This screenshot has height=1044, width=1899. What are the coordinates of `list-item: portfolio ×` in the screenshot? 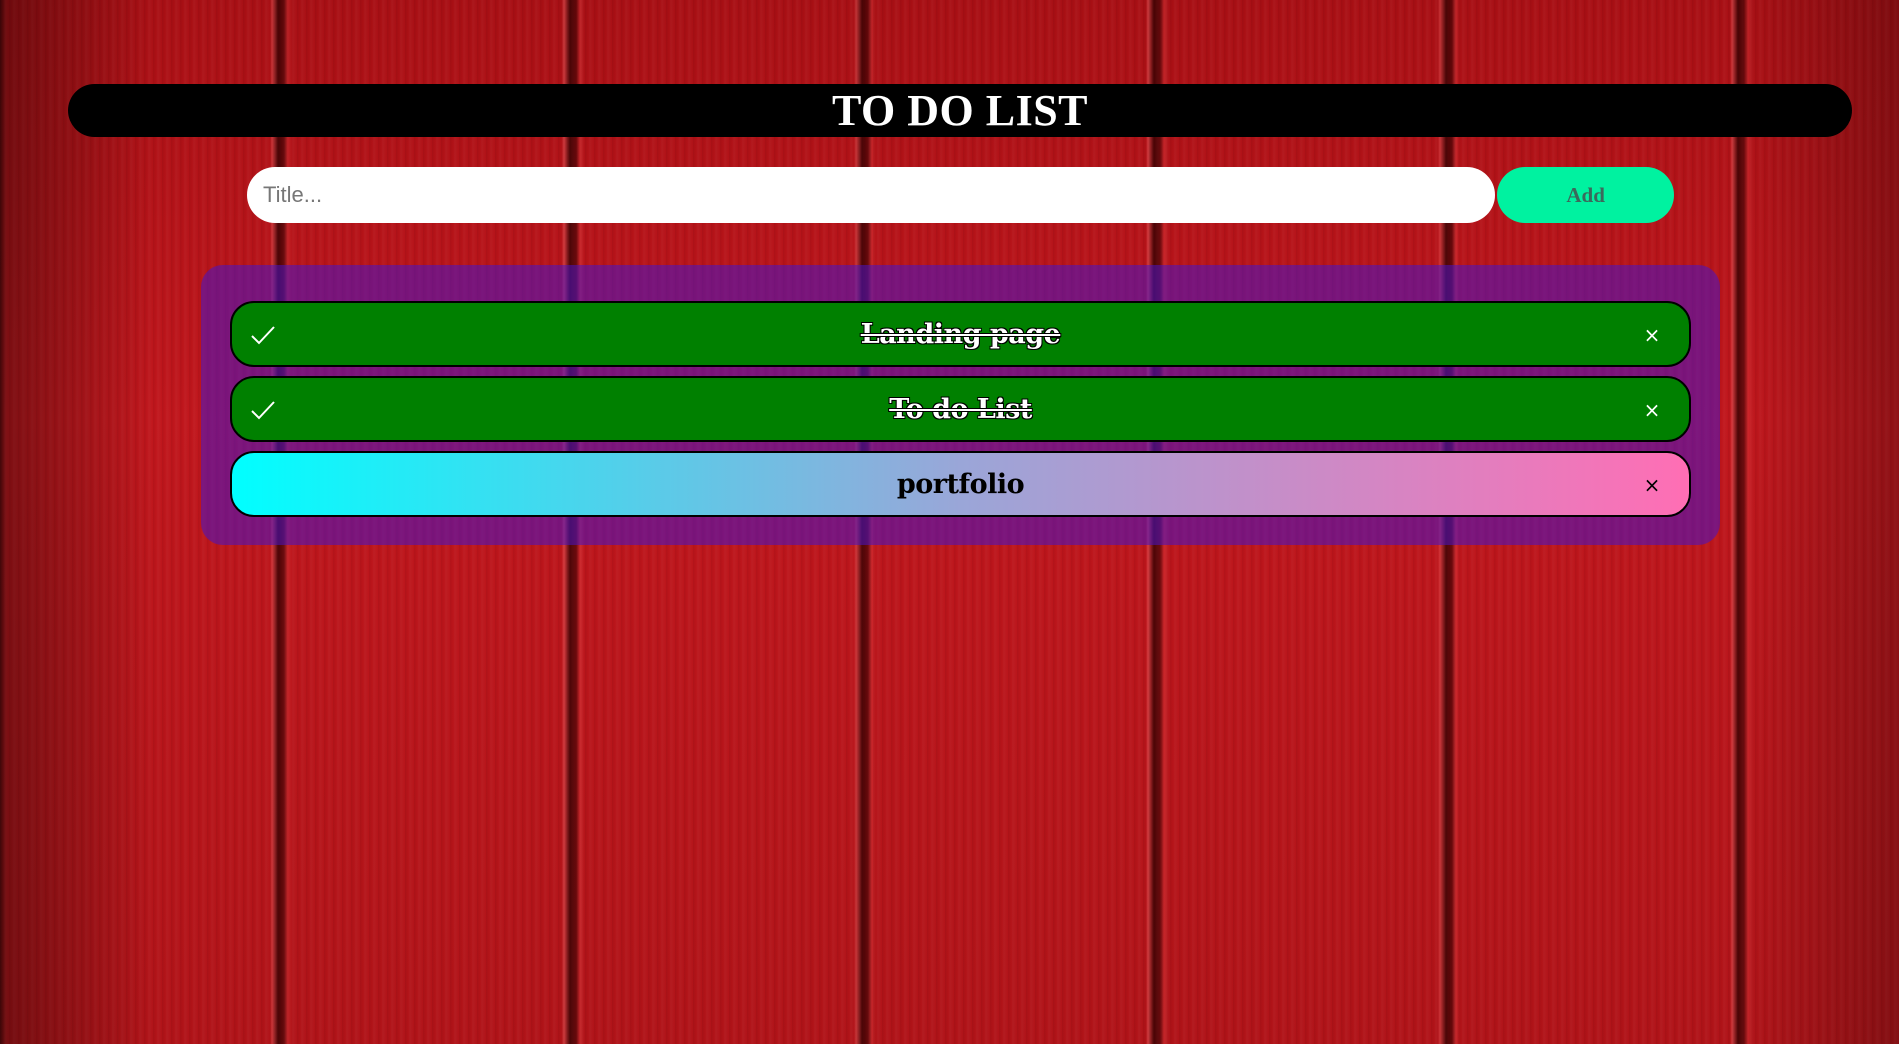 It's located at (960, 484).